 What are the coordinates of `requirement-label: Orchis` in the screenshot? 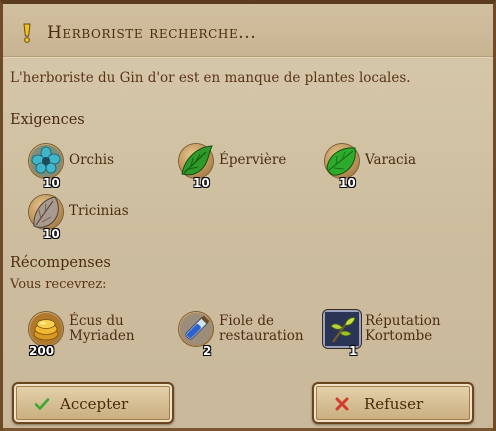 It's located at (92, 160).